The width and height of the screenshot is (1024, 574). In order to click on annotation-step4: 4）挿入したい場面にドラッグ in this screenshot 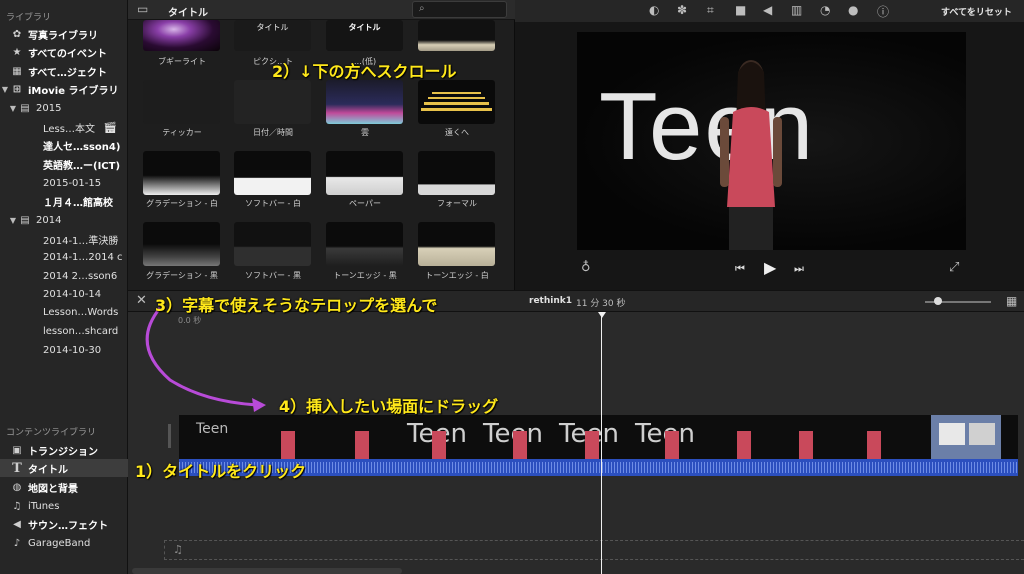, I will do `click(389, 406)`.